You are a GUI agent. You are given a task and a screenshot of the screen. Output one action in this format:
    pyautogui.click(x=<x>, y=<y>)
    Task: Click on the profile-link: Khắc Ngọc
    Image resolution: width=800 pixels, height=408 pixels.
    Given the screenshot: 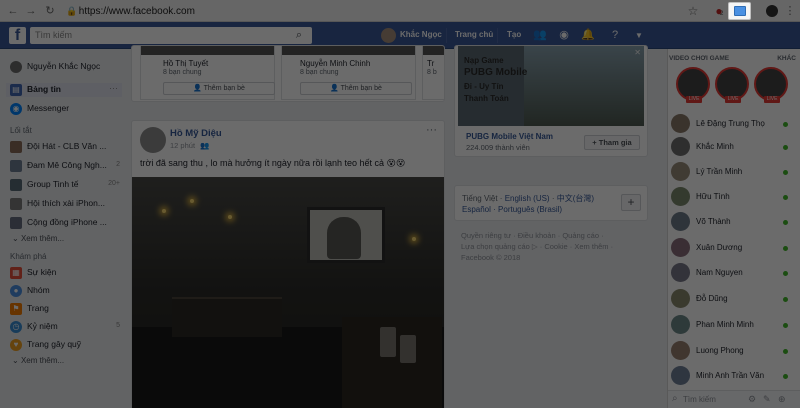 What is the action you would take?
    pyautogui.click(x=421, y=34)
    